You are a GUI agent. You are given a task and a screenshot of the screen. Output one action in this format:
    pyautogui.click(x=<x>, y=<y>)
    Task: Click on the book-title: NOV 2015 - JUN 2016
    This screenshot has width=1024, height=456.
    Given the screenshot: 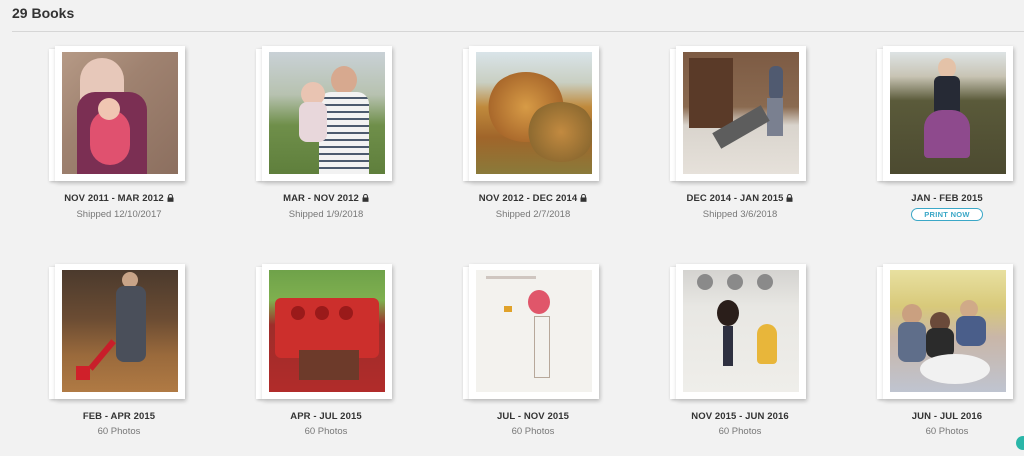 What is the action you would take?
    pyautogui.click(x=740, y=416)
    